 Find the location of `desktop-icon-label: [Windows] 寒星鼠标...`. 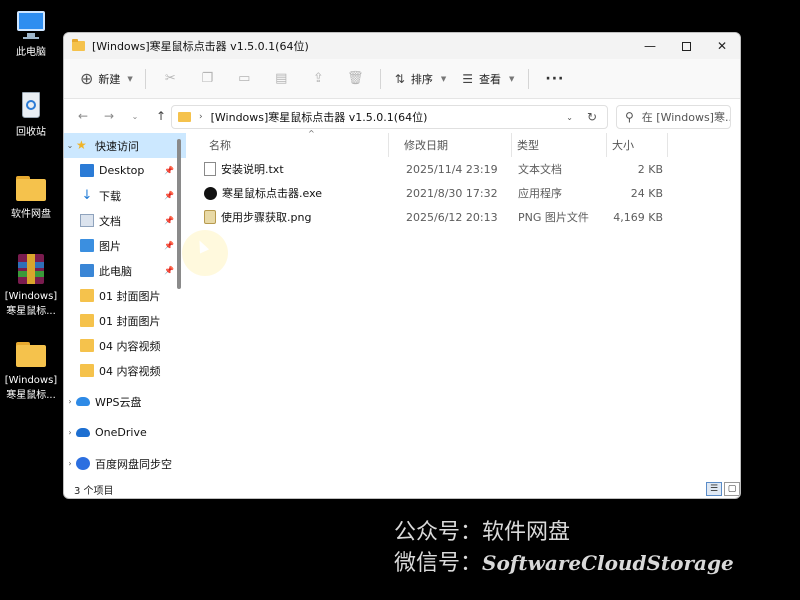

desktop-icon-label: [Windows] 寒星鼠标... is located at coordinates (31, 388).